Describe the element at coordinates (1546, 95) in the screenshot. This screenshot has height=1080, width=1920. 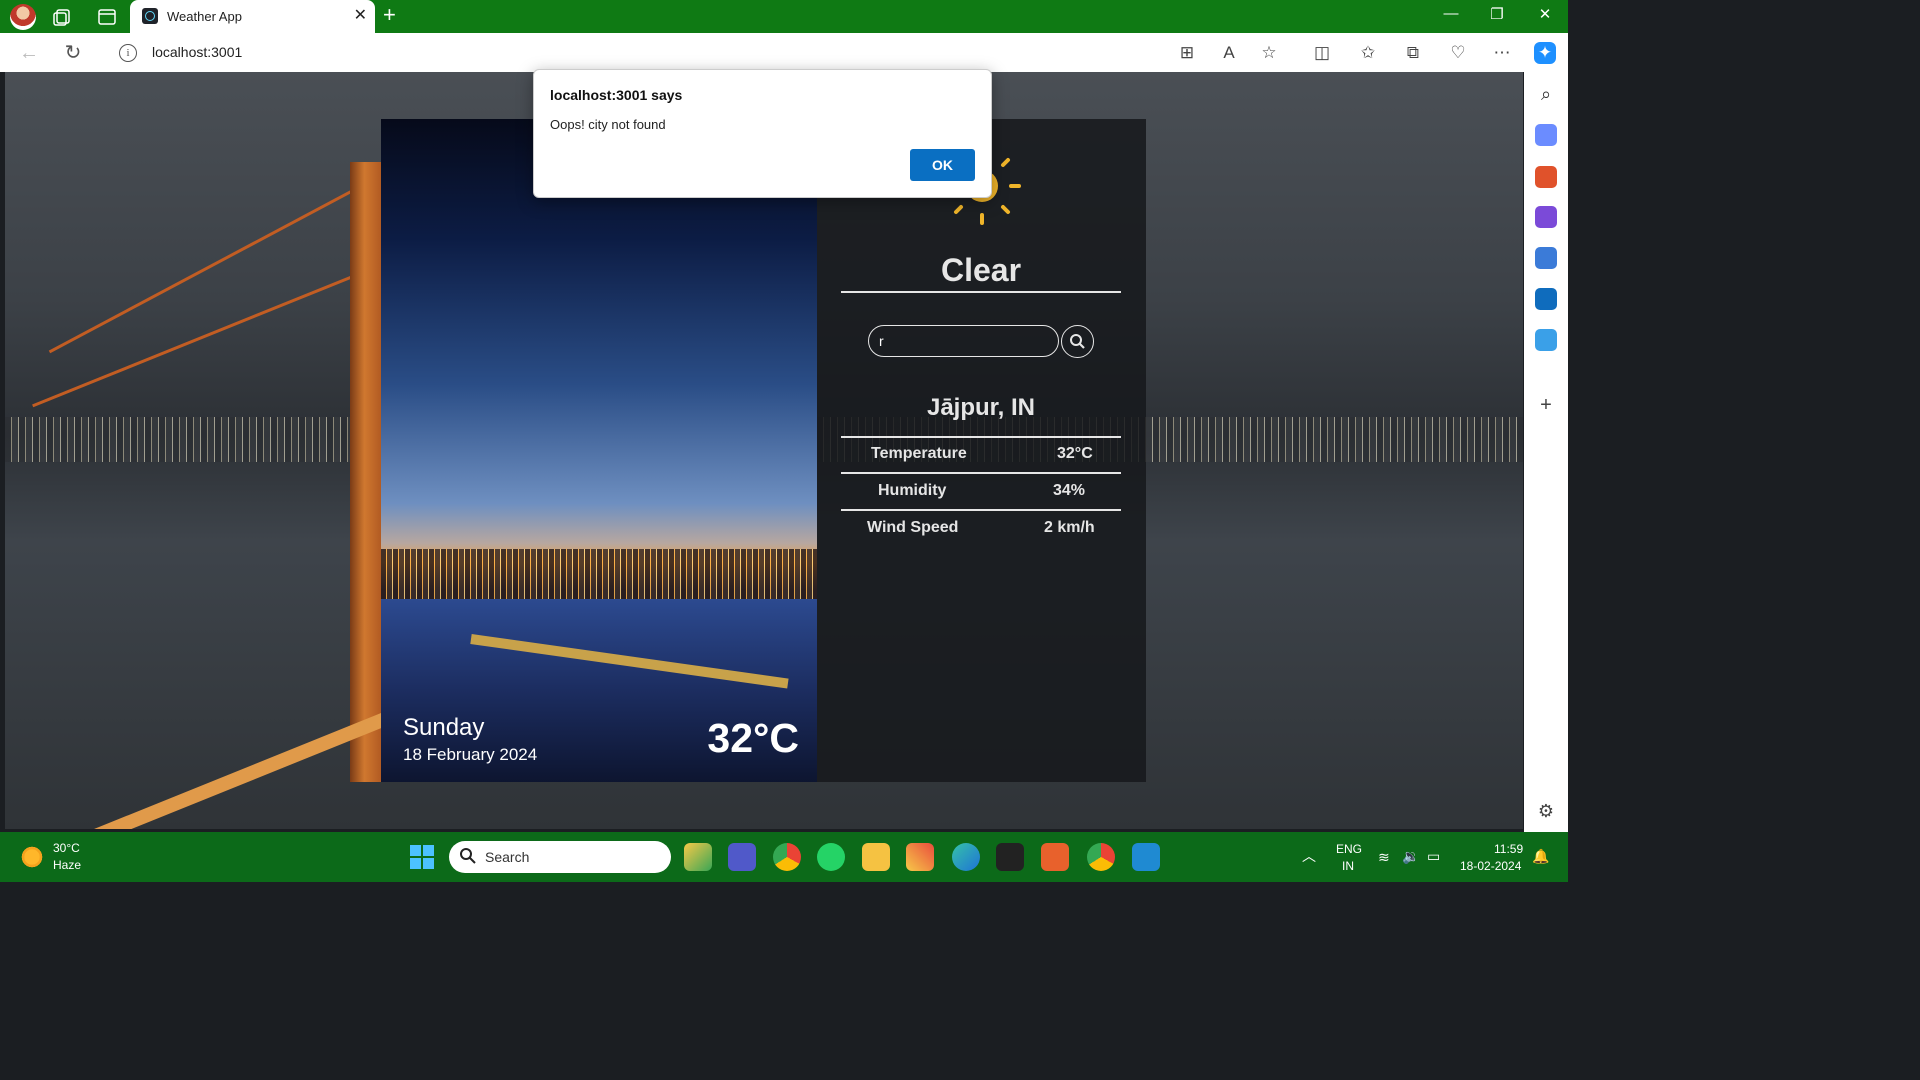
I see `sidebar-search-icon: ⌕` at that location.